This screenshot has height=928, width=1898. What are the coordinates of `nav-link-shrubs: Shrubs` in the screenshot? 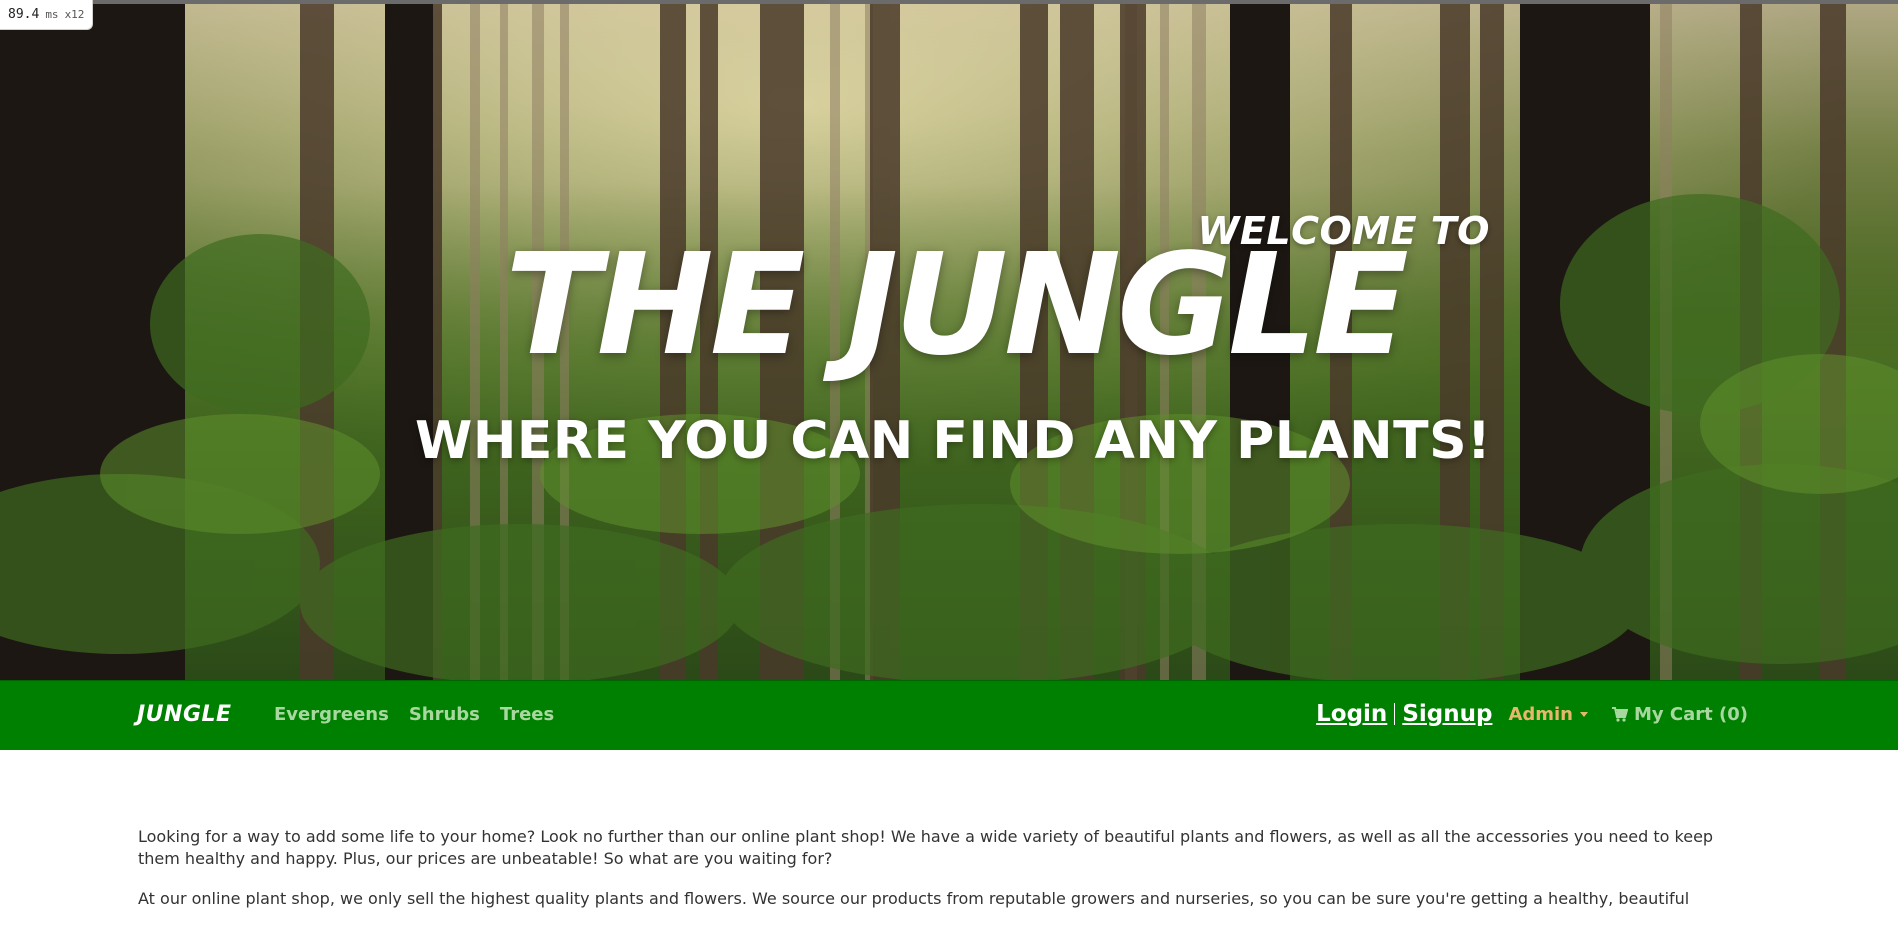 It's located at (444, 714).